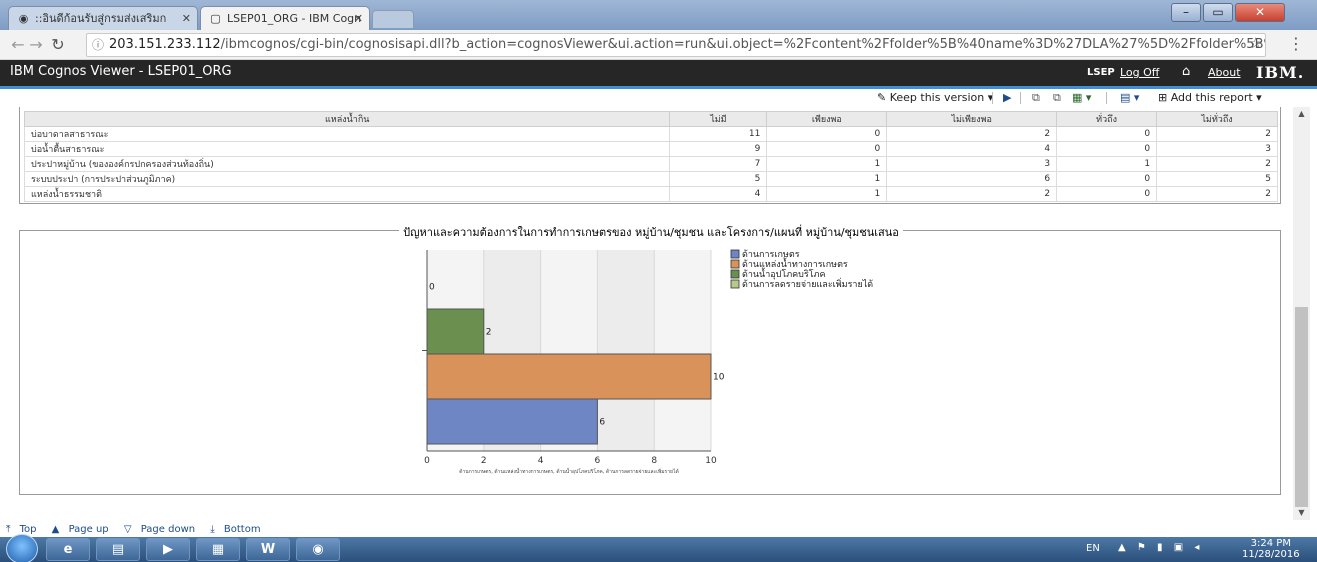 The height and width of the screenshot is (562, 1317). Describe the element at coordinates (285, 18) in the screenshot. I see `browser-tab-cognos: ▢ LSEP01_ORG - IBM Cogn ✕` at that location.